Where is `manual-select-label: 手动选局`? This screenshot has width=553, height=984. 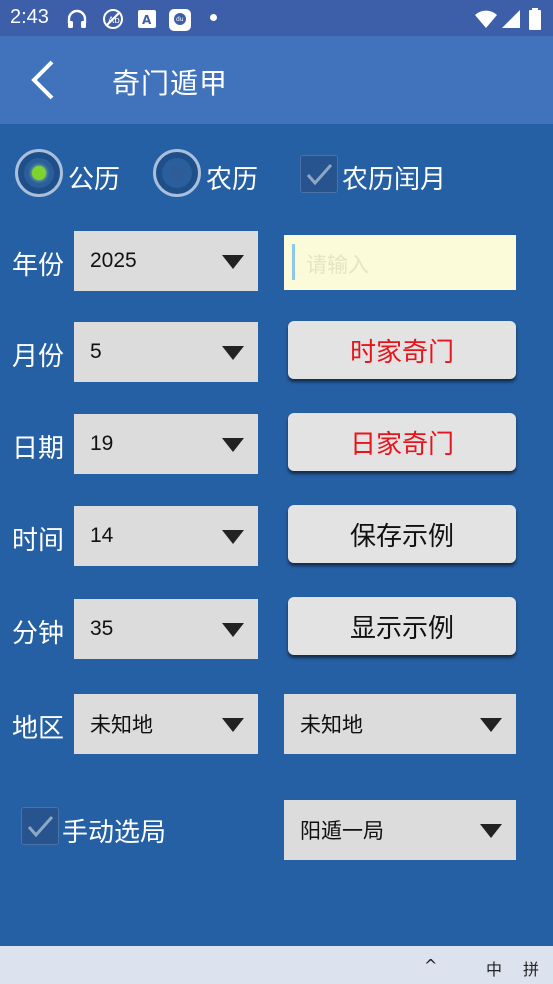 manual-select-label: 手动选局 is located at coordinates (114, 833).